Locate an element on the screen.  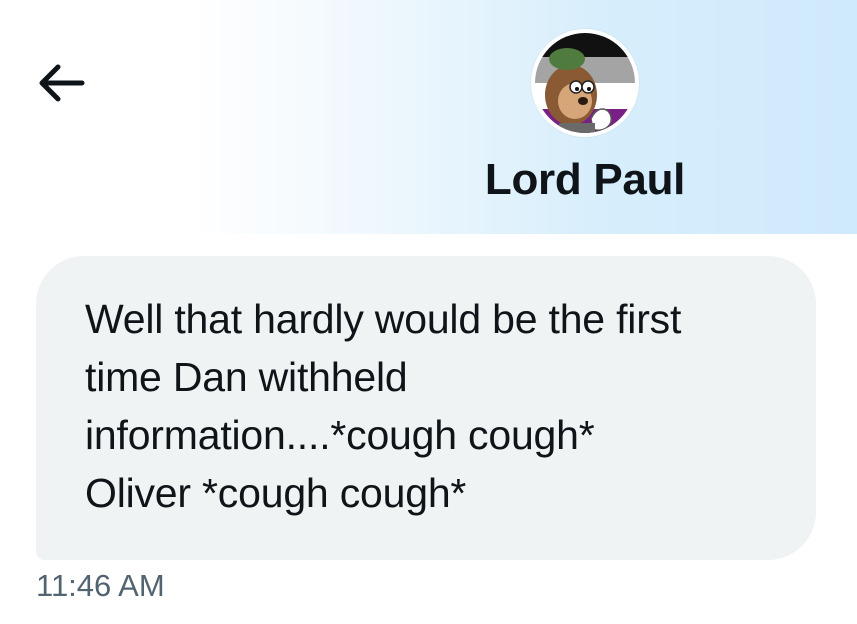
cartoon-avatar-icon is located at coordinates (585, 83).